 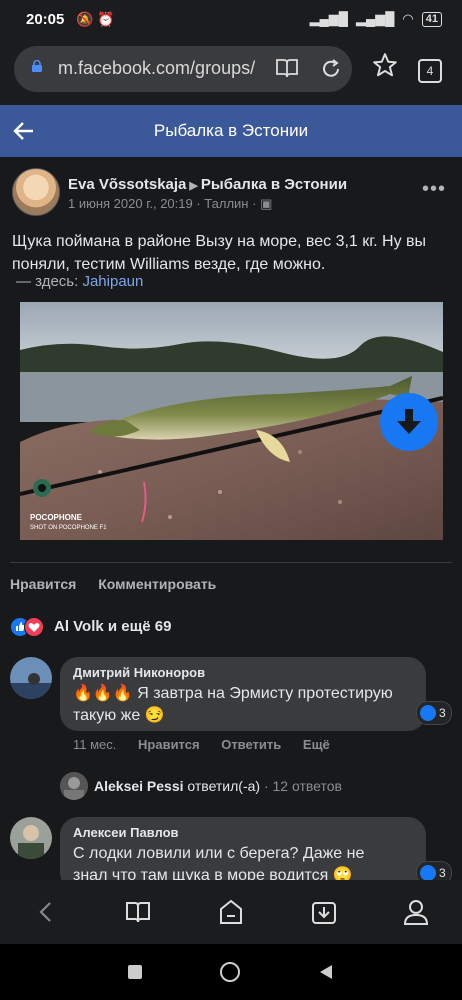 I want to click on status-bar: 20:05 🔕 ⏰ ▂▄▆█ ▂▄▆█ ◠ 41, so click(x=231, y=20).